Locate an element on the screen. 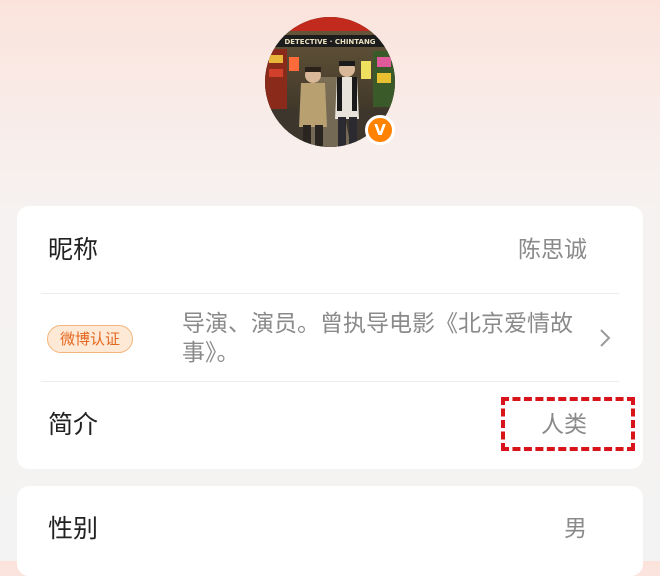  verified-glyph: V is located at coordinates (380, 129).